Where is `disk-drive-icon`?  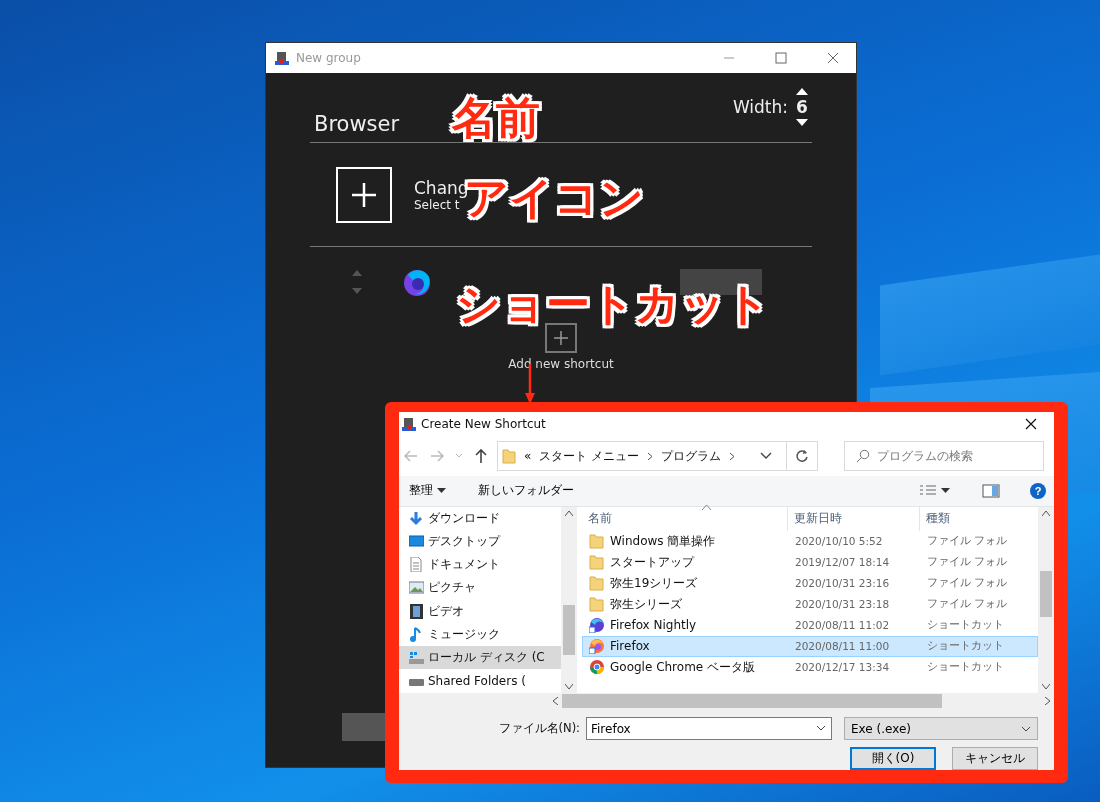
disk-drive-icon is located at coordinates (416, 658).